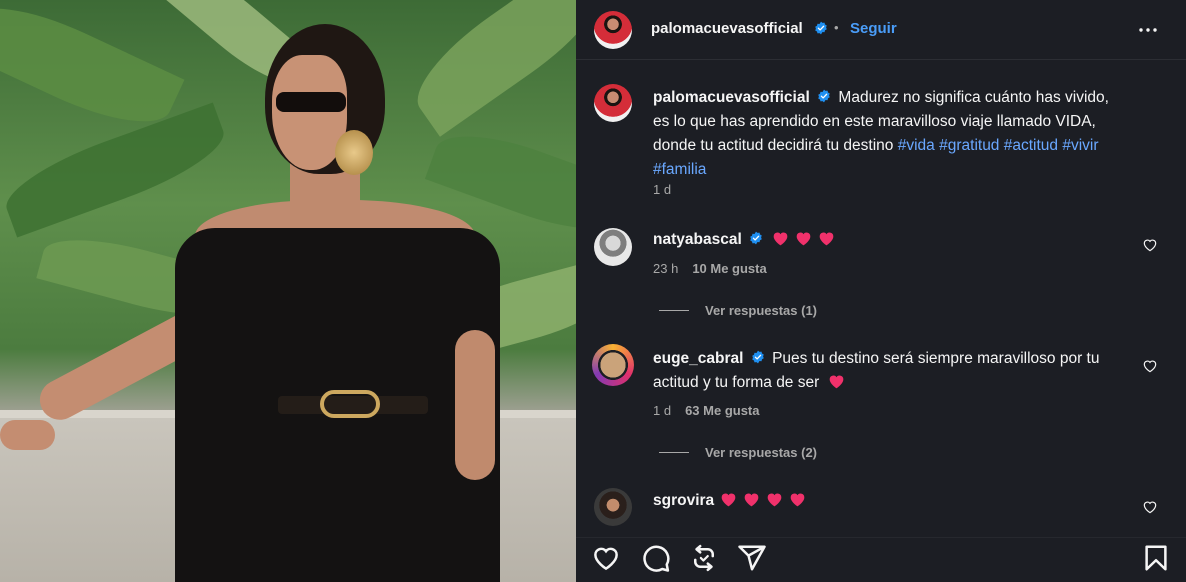 The image size is (1186, 582). Describe the element at coordinates (1148, 30) in the screenshot. I see `more-horizontal-icon` at that location.